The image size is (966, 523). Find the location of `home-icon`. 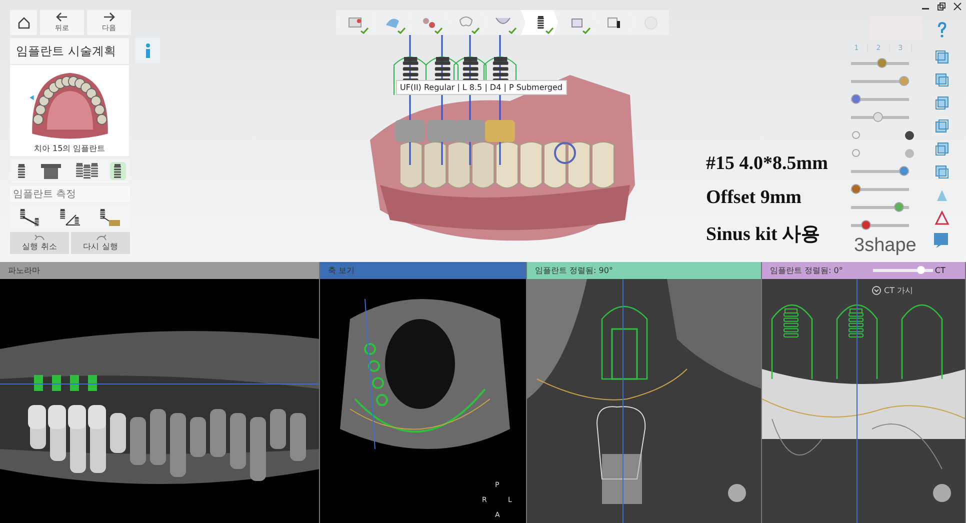

home-icon is located at coordinates (23, 22).